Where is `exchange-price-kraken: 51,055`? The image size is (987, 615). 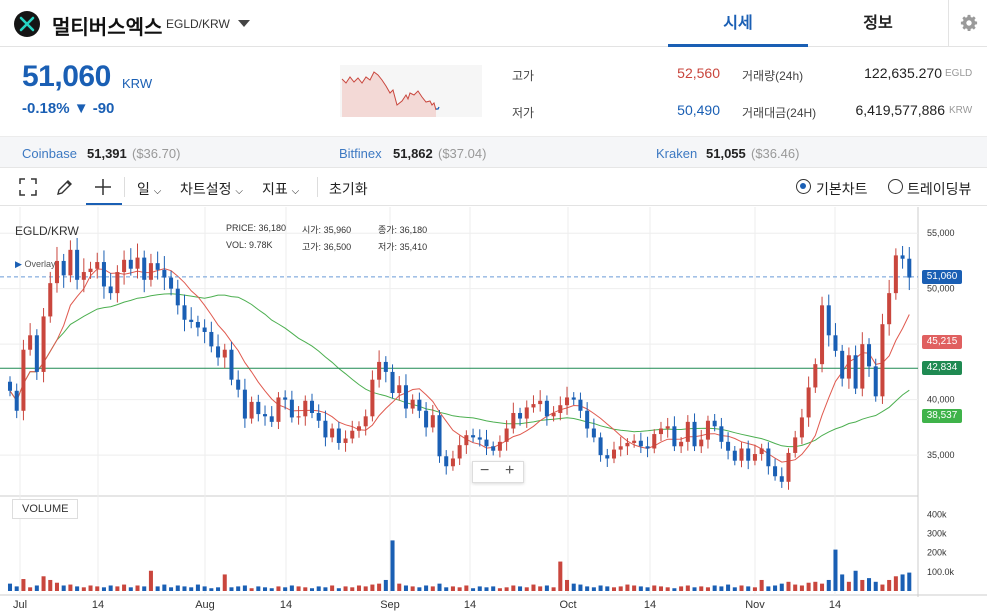 exchange-price-kraken: 51,055 is located at coordinates (726, 153).